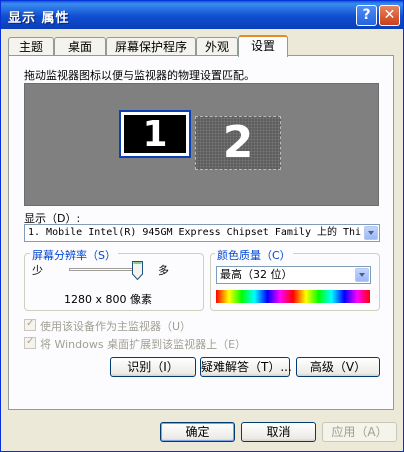 Image resolution: width=404 pixels, height=452 pixels. I want to click on color-quality-select: 最高（32 位）, so click(293, 275).